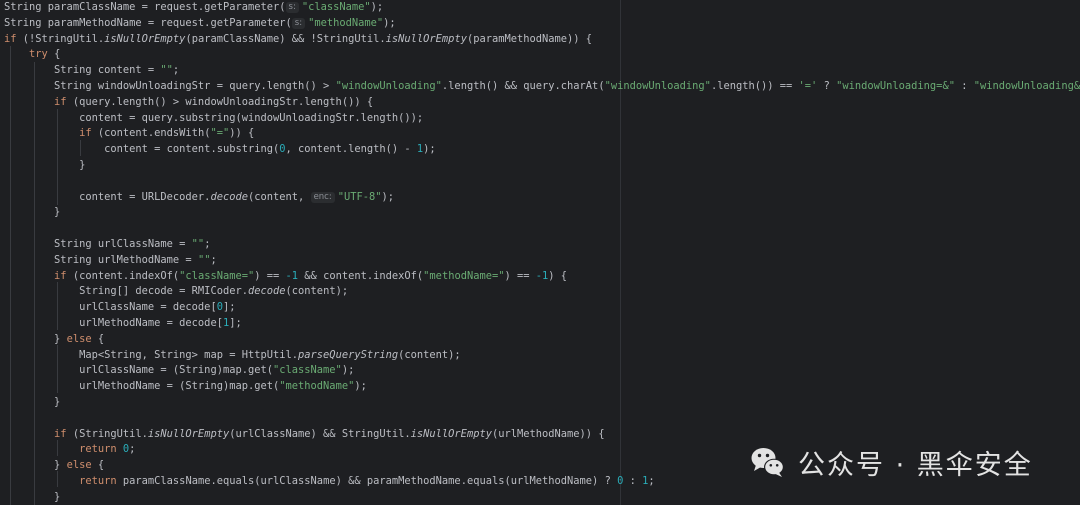 The width and height of the screenshot is (1080, 505). I want to click on code-token: String[] decode = RMICoder., so click(126, 291).